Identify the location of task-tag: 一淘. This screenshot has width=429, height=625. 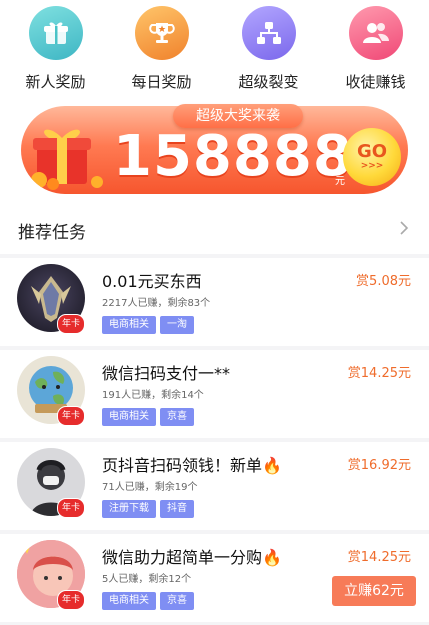
(177, 325).